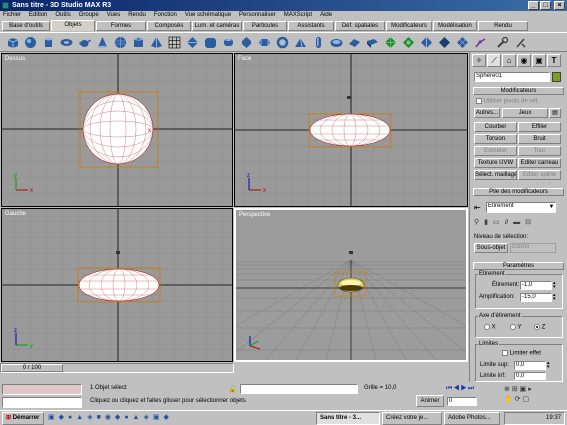  I want to click on tab-modelisation: Modélisation, so click(455, 26).